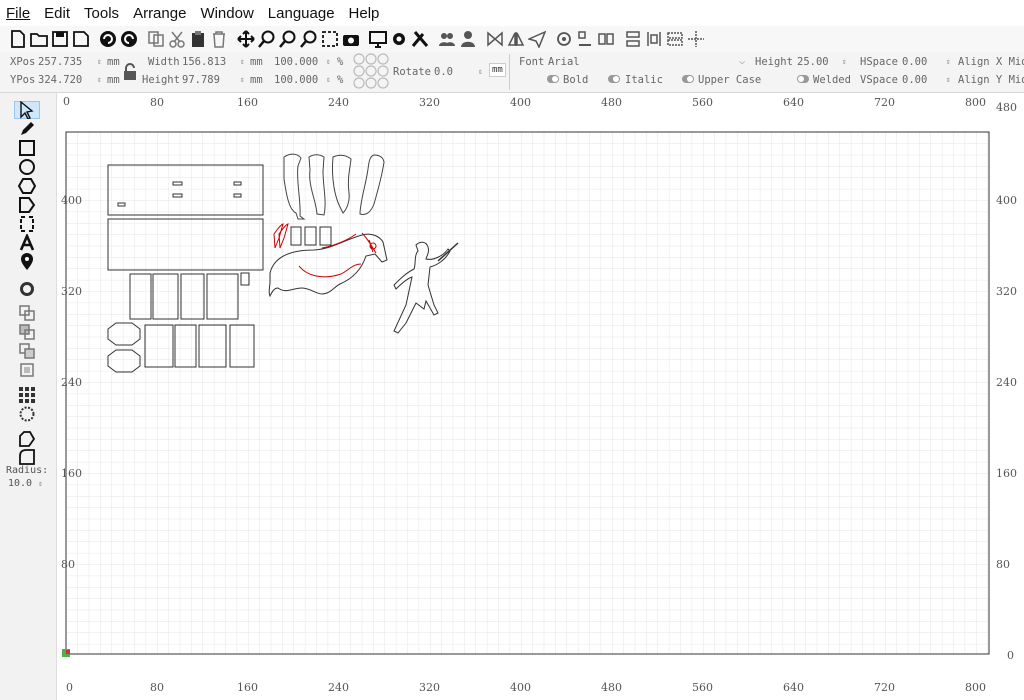 This screenshot has width=1024, height=700. What do you see at coordinates (844, 61) in the screenshot?
I see `text-height-spinner-icon: ⇕` at bounding box center [844, 61].